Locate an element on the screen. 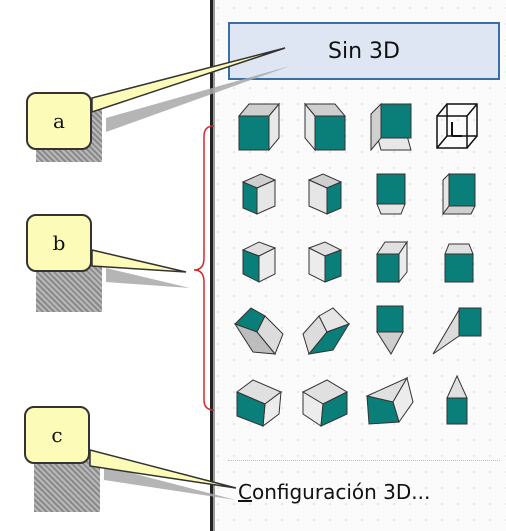  3d-style-2-button is located at coordinates (325, 126).